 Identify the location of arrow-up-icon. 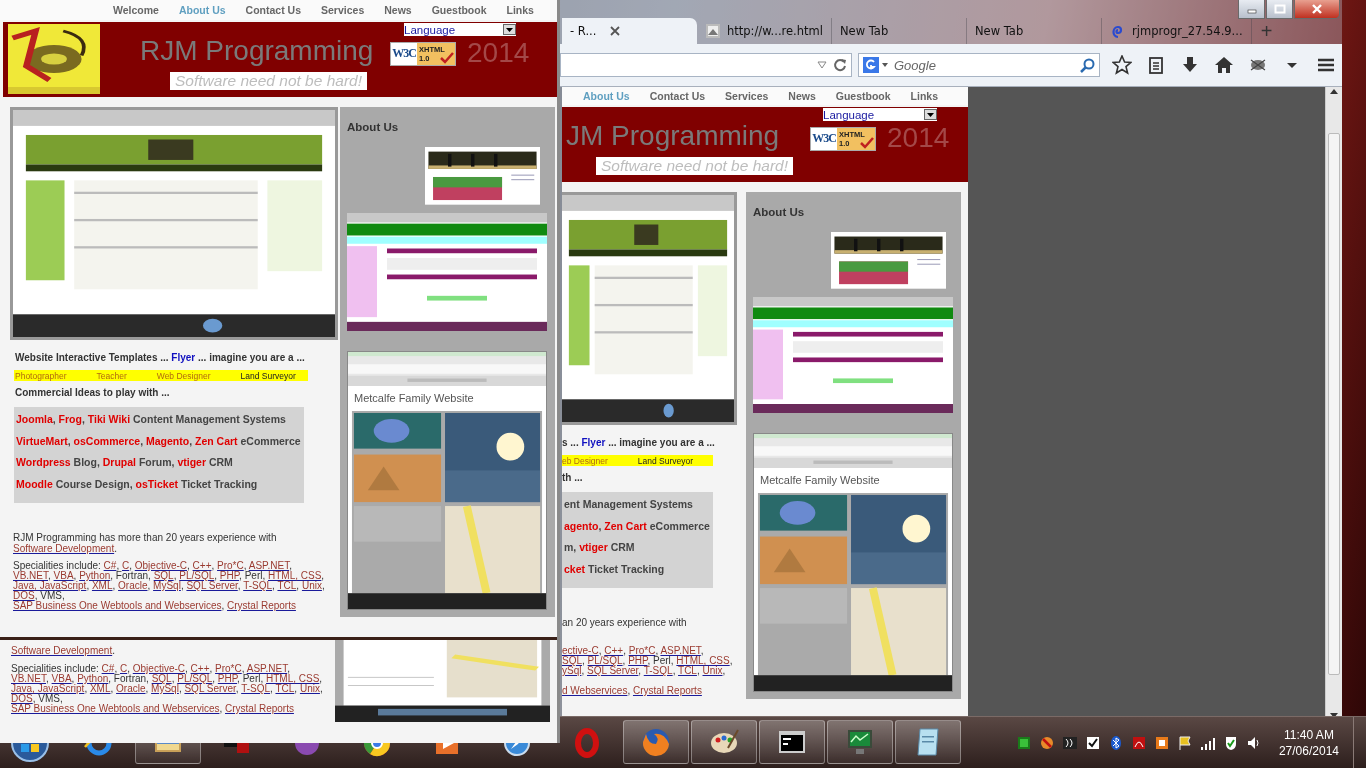
(1334, 92).